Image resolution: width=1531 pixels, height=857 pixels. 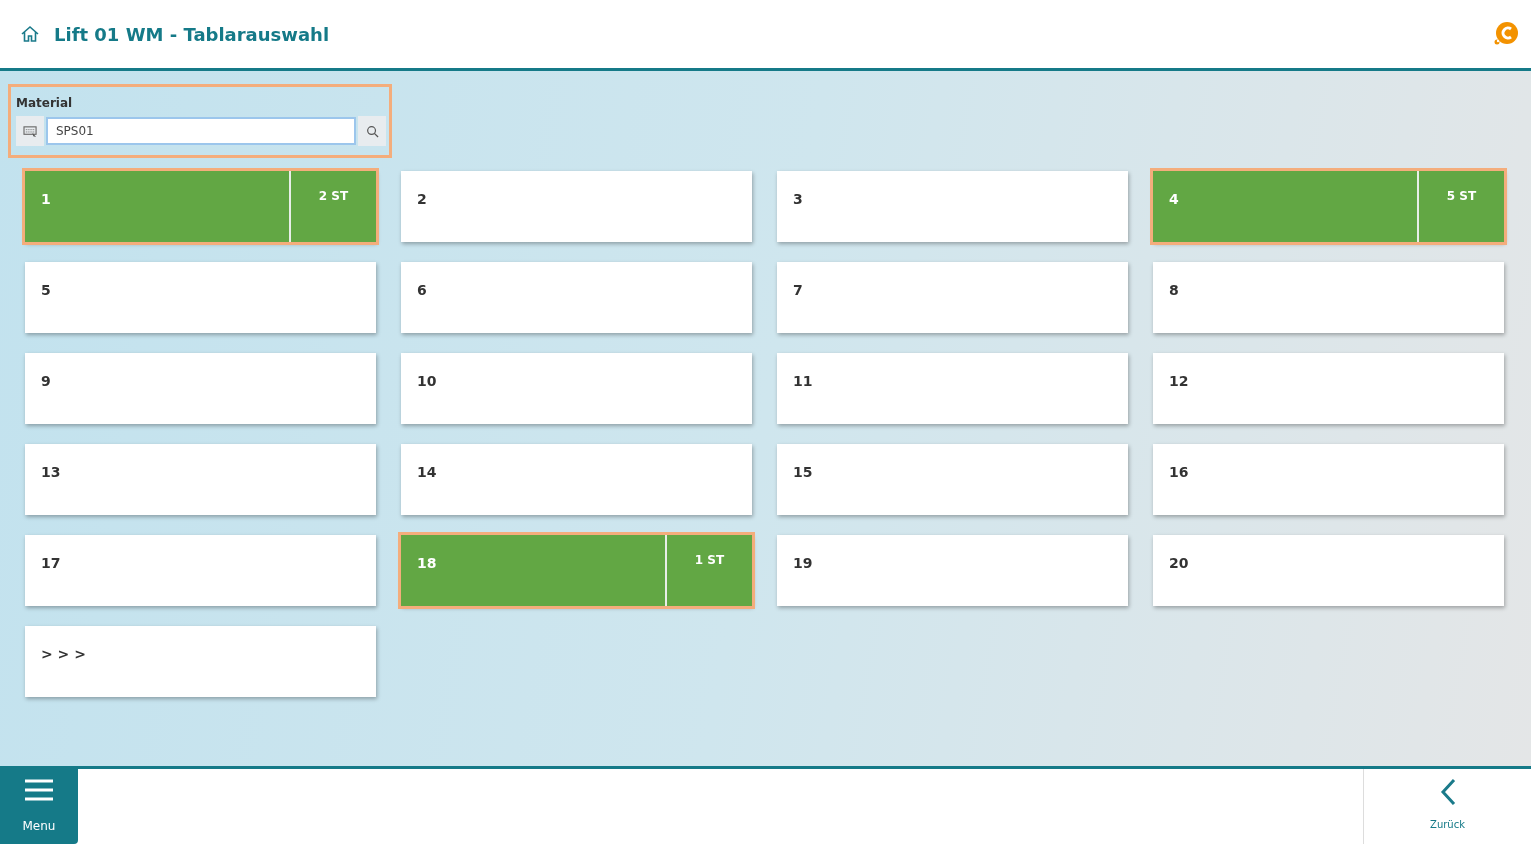 What do you see at coordinates (1328, 479) in the screenshot?
I see `shelf-tile: 16` at bounding box center [1328, 479].